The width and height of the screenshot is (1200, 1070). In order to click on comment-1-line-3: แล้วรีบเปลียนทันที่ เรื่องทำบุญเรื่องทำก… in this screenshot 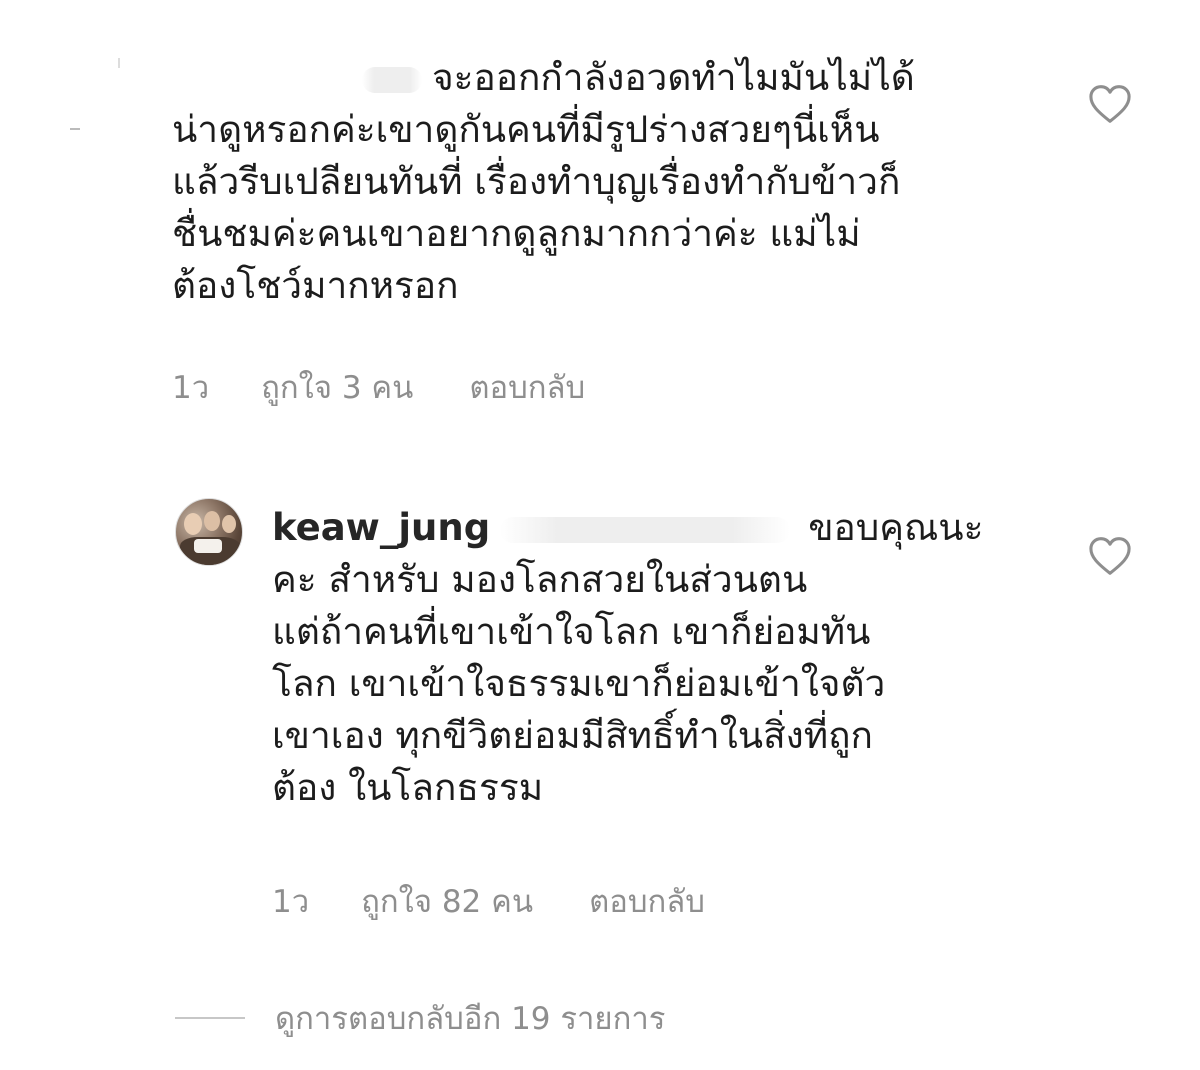, I will do `click(536, 181)`.